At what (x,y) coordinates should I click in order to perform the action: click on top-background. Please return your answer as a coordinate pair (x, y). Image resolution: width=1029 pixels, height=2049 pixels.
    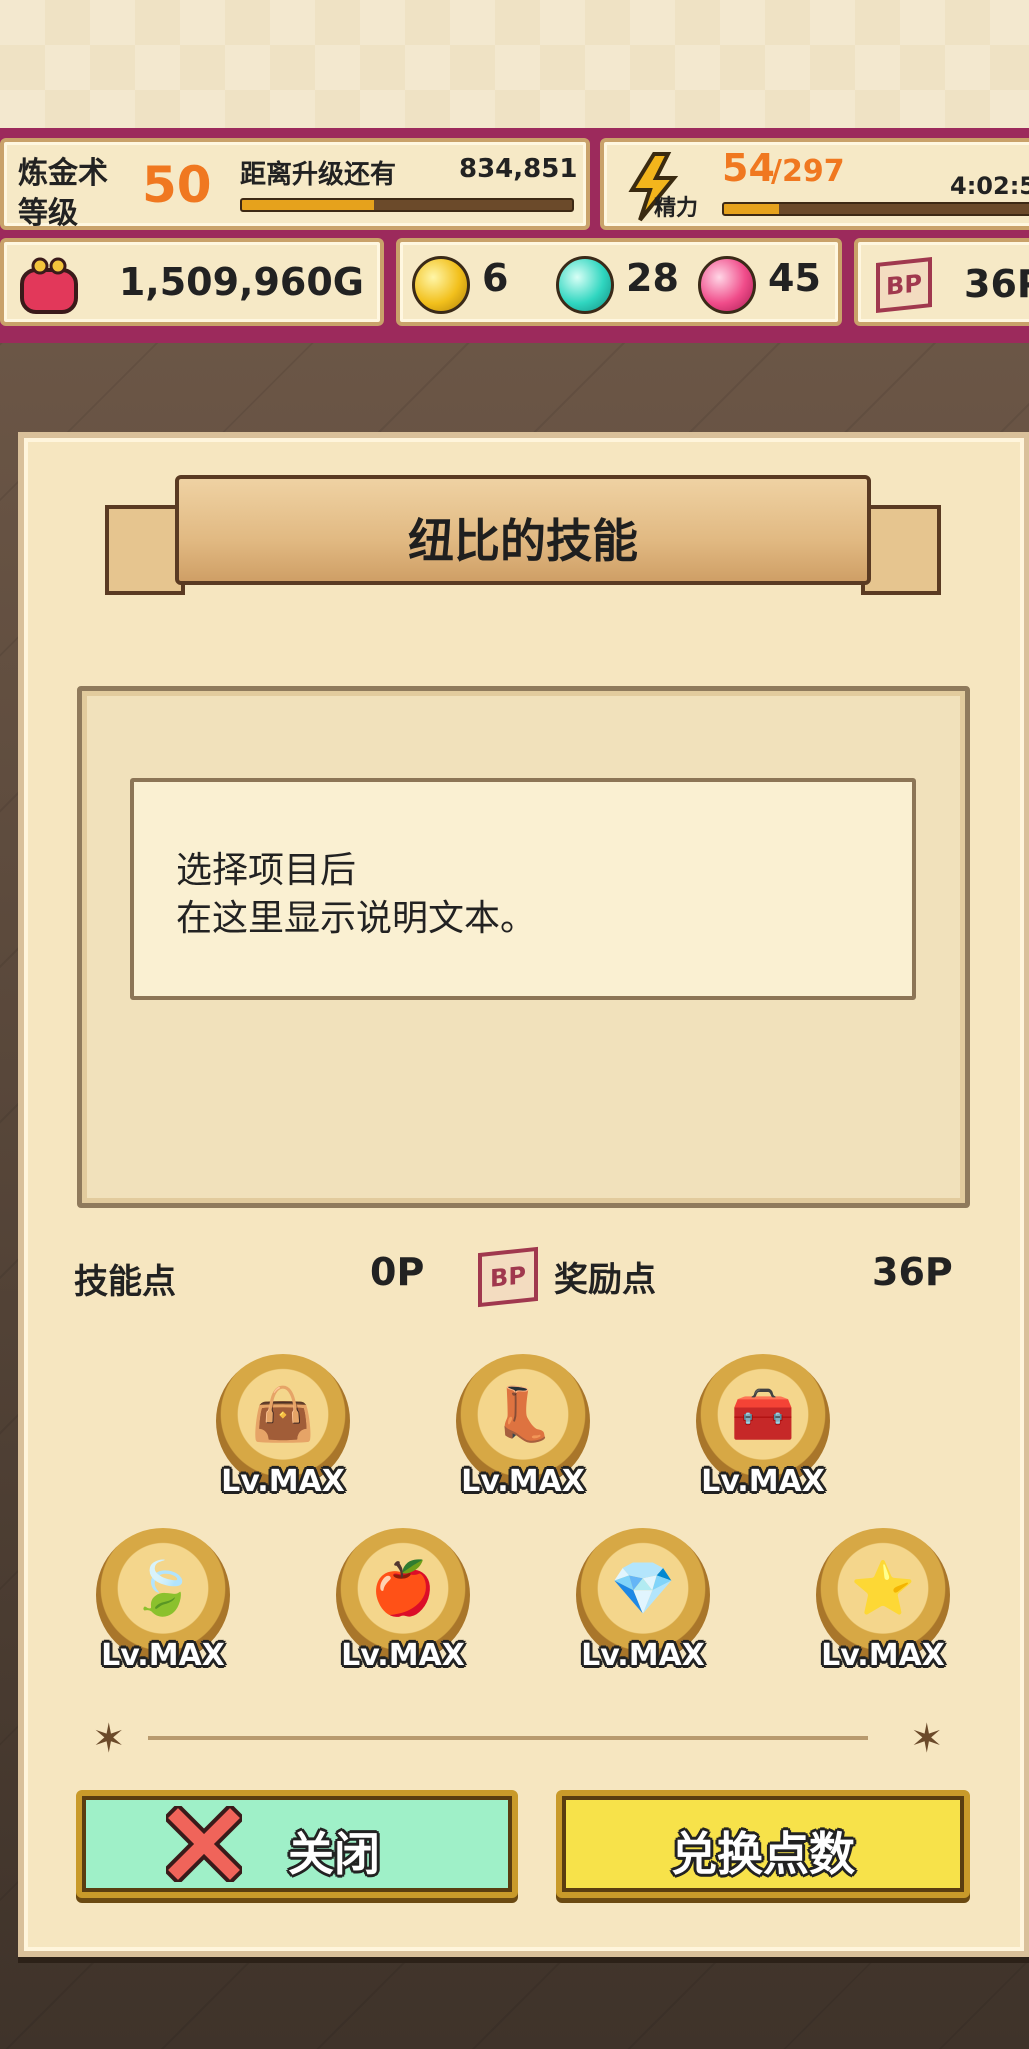
    Looking at the image, I should click on (514, 67).